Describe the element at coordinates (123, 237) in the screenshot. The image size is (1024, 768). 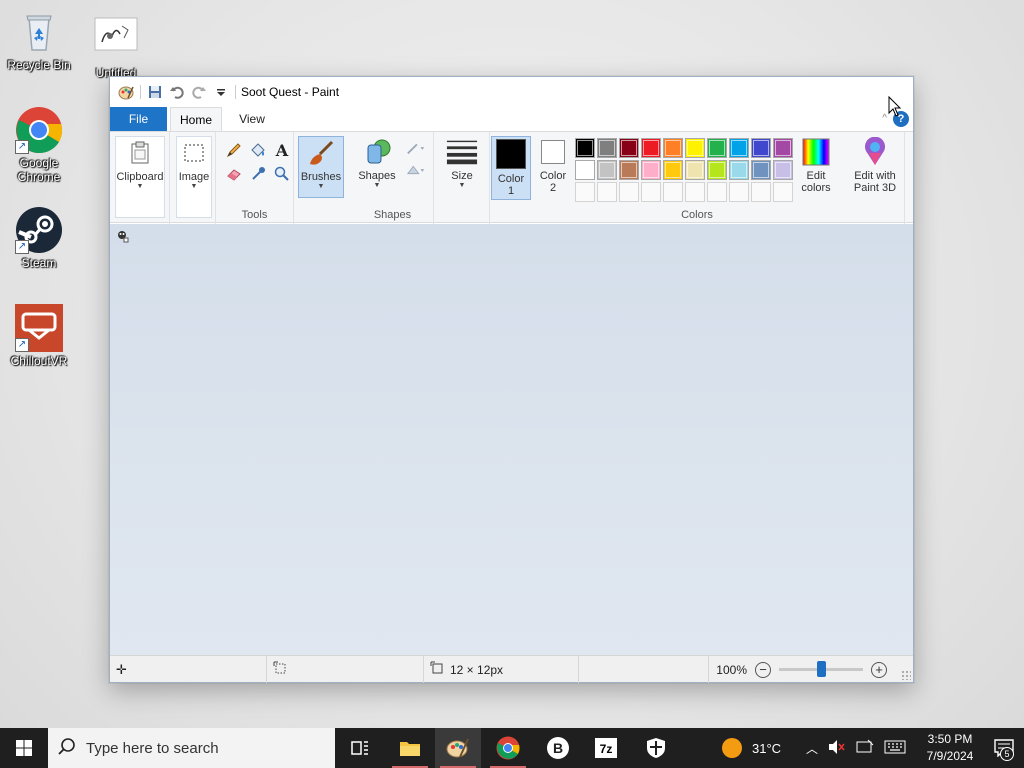
I see `drawing-canvas` at that location.